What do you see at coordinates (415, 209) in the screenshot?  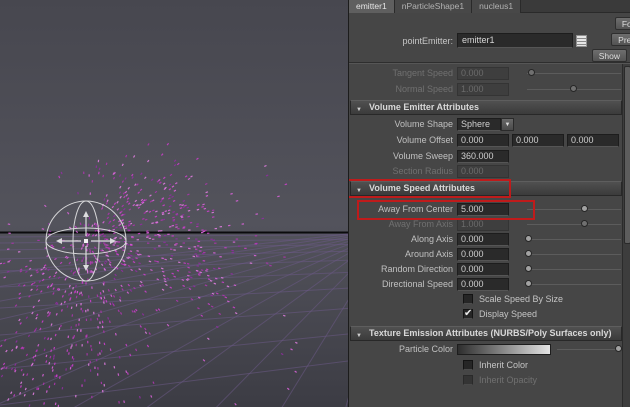 I see `away-from-center-label: Away From Center` at bounding box center [415, 209].